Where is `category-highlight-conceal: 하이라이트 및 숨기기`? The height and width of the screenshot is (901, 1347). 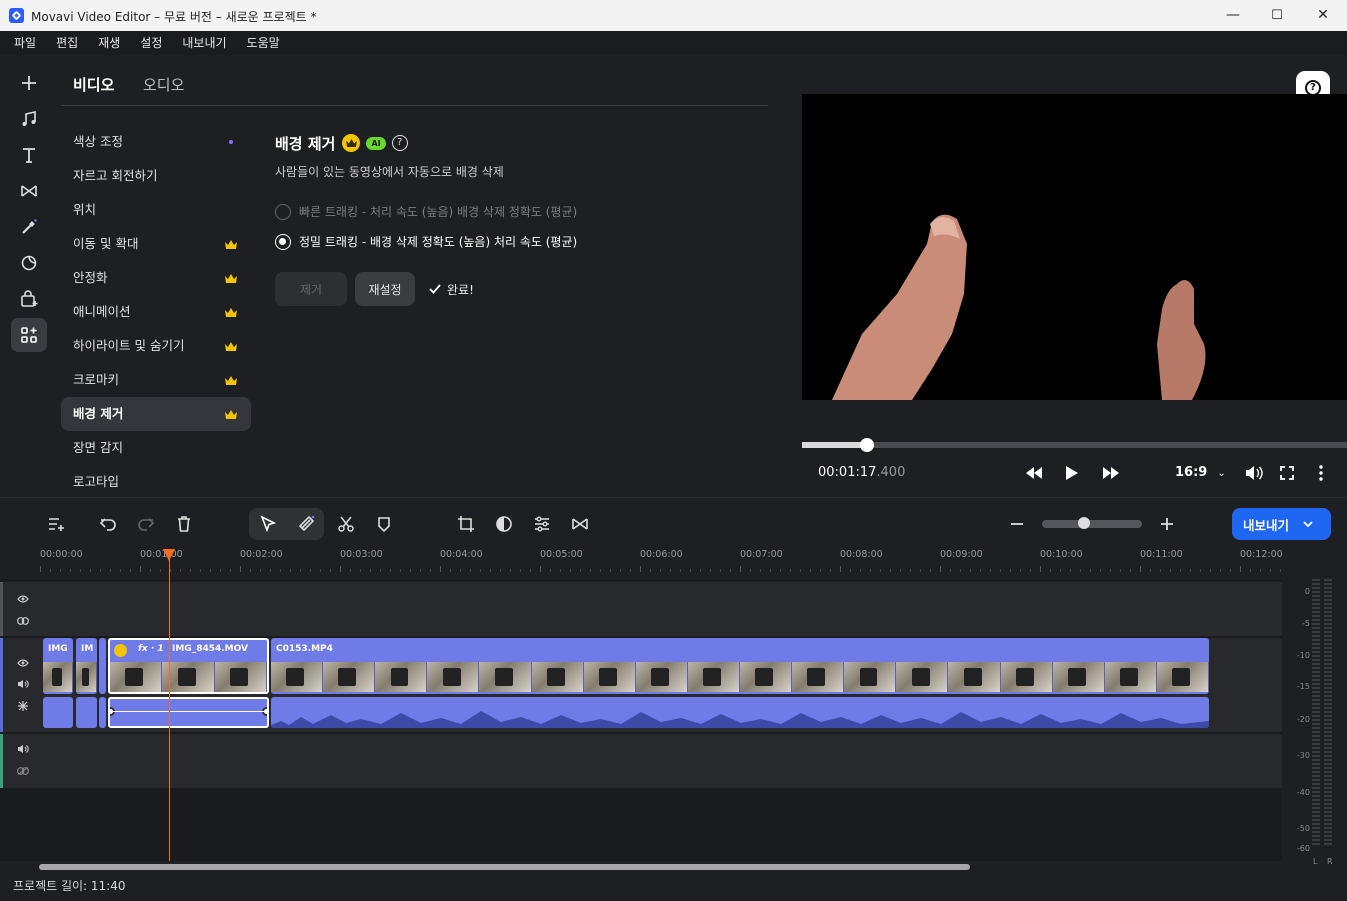 category-highlight-conceal: 하이라이트 및 숨기기 is located at coordinates (156, 346).